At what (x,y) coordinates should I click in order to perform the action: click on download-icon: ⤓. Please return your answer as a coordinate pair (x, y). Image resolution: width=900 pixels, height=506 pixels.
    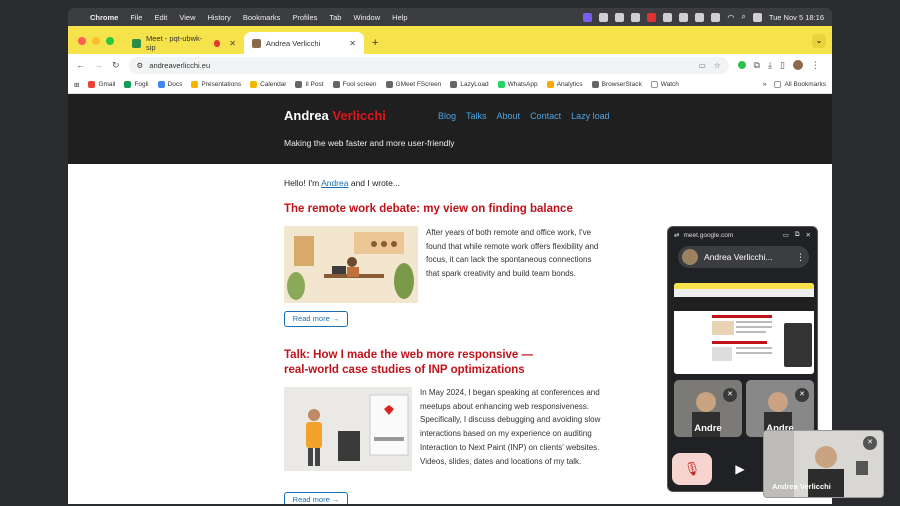
    Looking at the image, I should click on (770, 65).